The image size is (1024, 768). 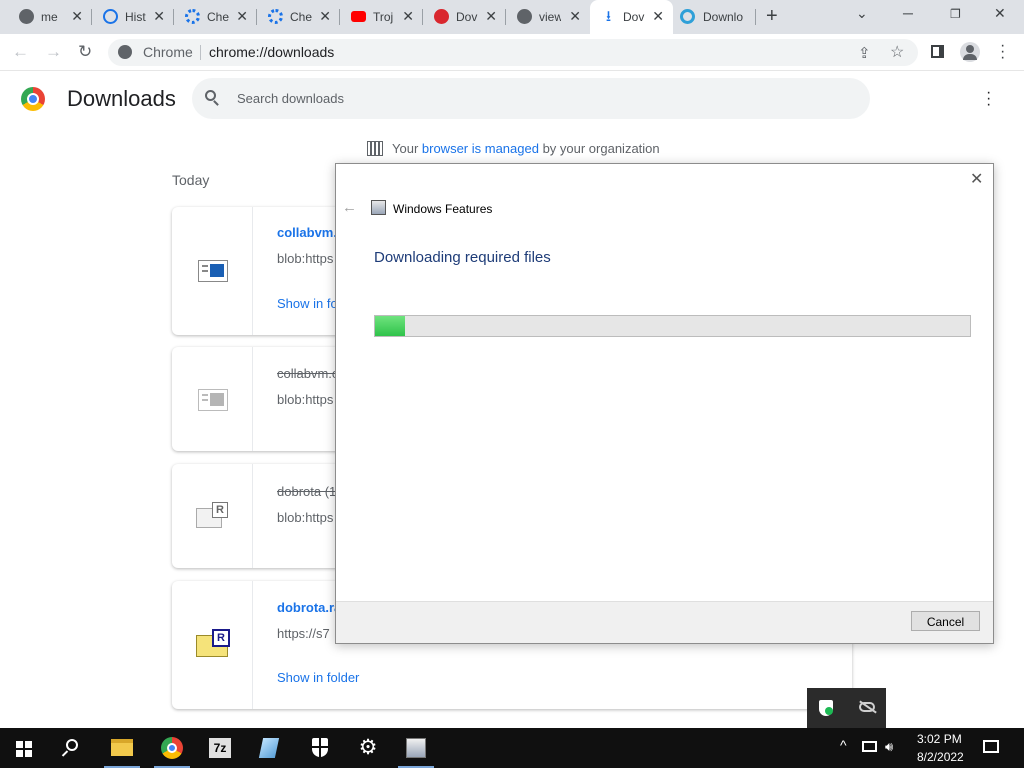 I want to click on tab-mega: Dov ✕, so click(x=464, y=17).